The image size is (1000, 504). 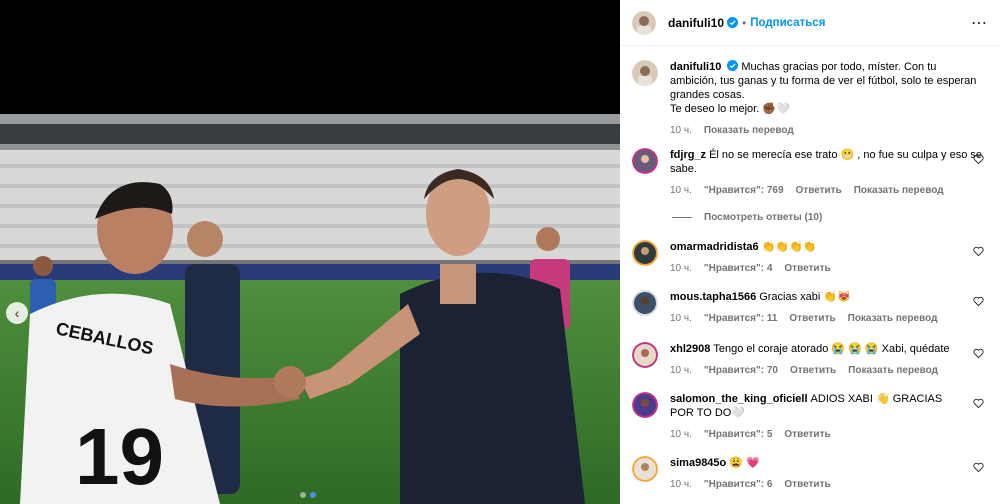 I want to click on author-username: danifuli10, so click(x=696, y=23).